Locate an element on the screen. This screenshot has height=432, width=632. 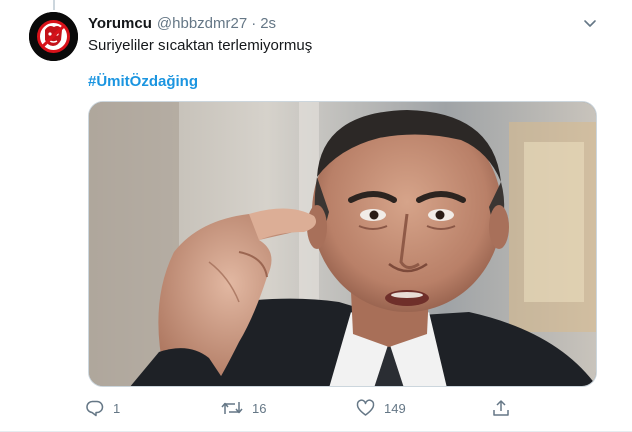
share-icon is located at coordinates (501, 408).